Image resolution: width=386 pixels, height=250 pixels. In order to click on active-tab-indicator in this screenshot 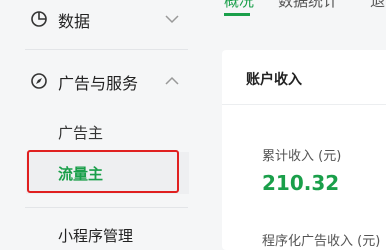, I will do `click(237, 14)`.